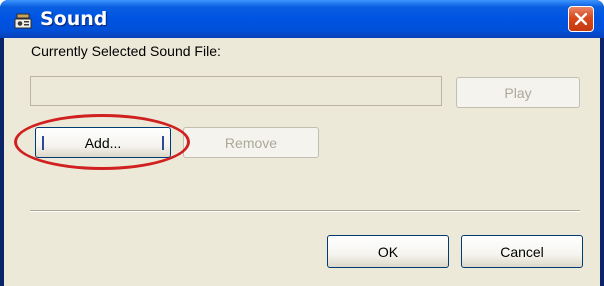 This screenshot has height=286, width=604. I want to click on selected-sound-file-field, so click(236, 91).